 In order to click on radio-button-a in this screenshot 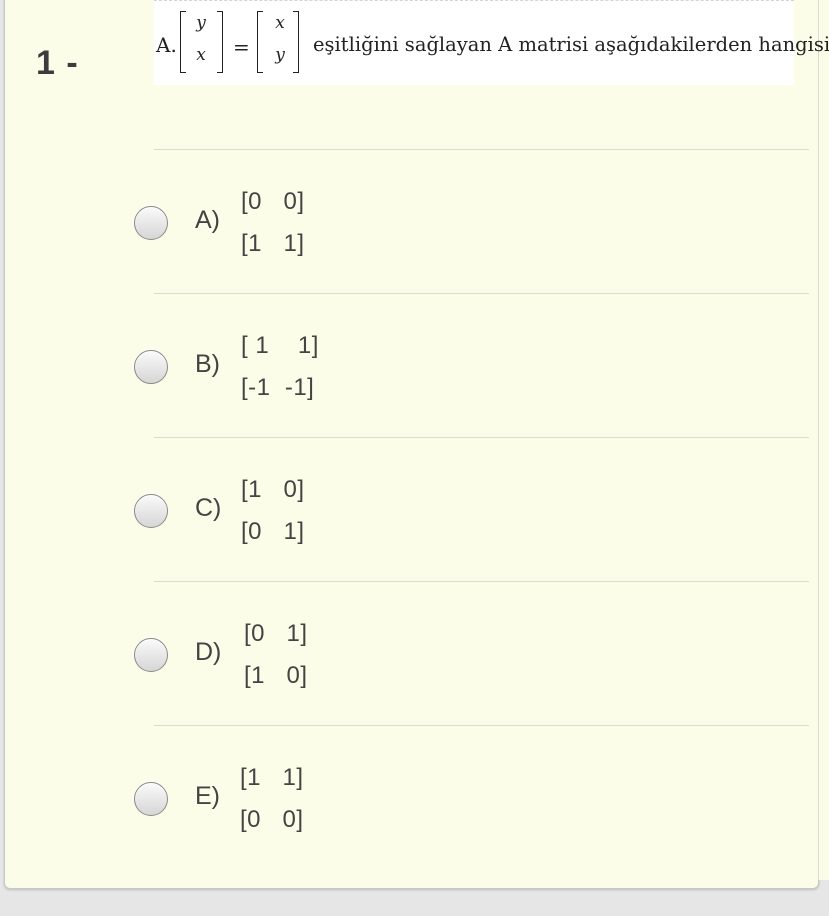, I will do `click(151, 223)`.